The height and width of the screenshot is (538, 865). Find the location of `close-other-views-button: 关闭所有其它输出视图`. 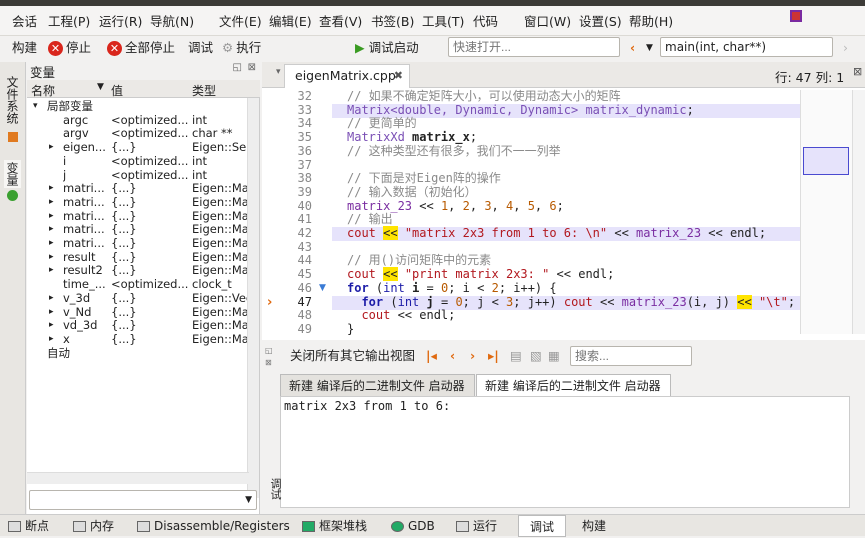

close-other-views-button: 关闭所有其它输出视图 is located at coordinates (352, 356).